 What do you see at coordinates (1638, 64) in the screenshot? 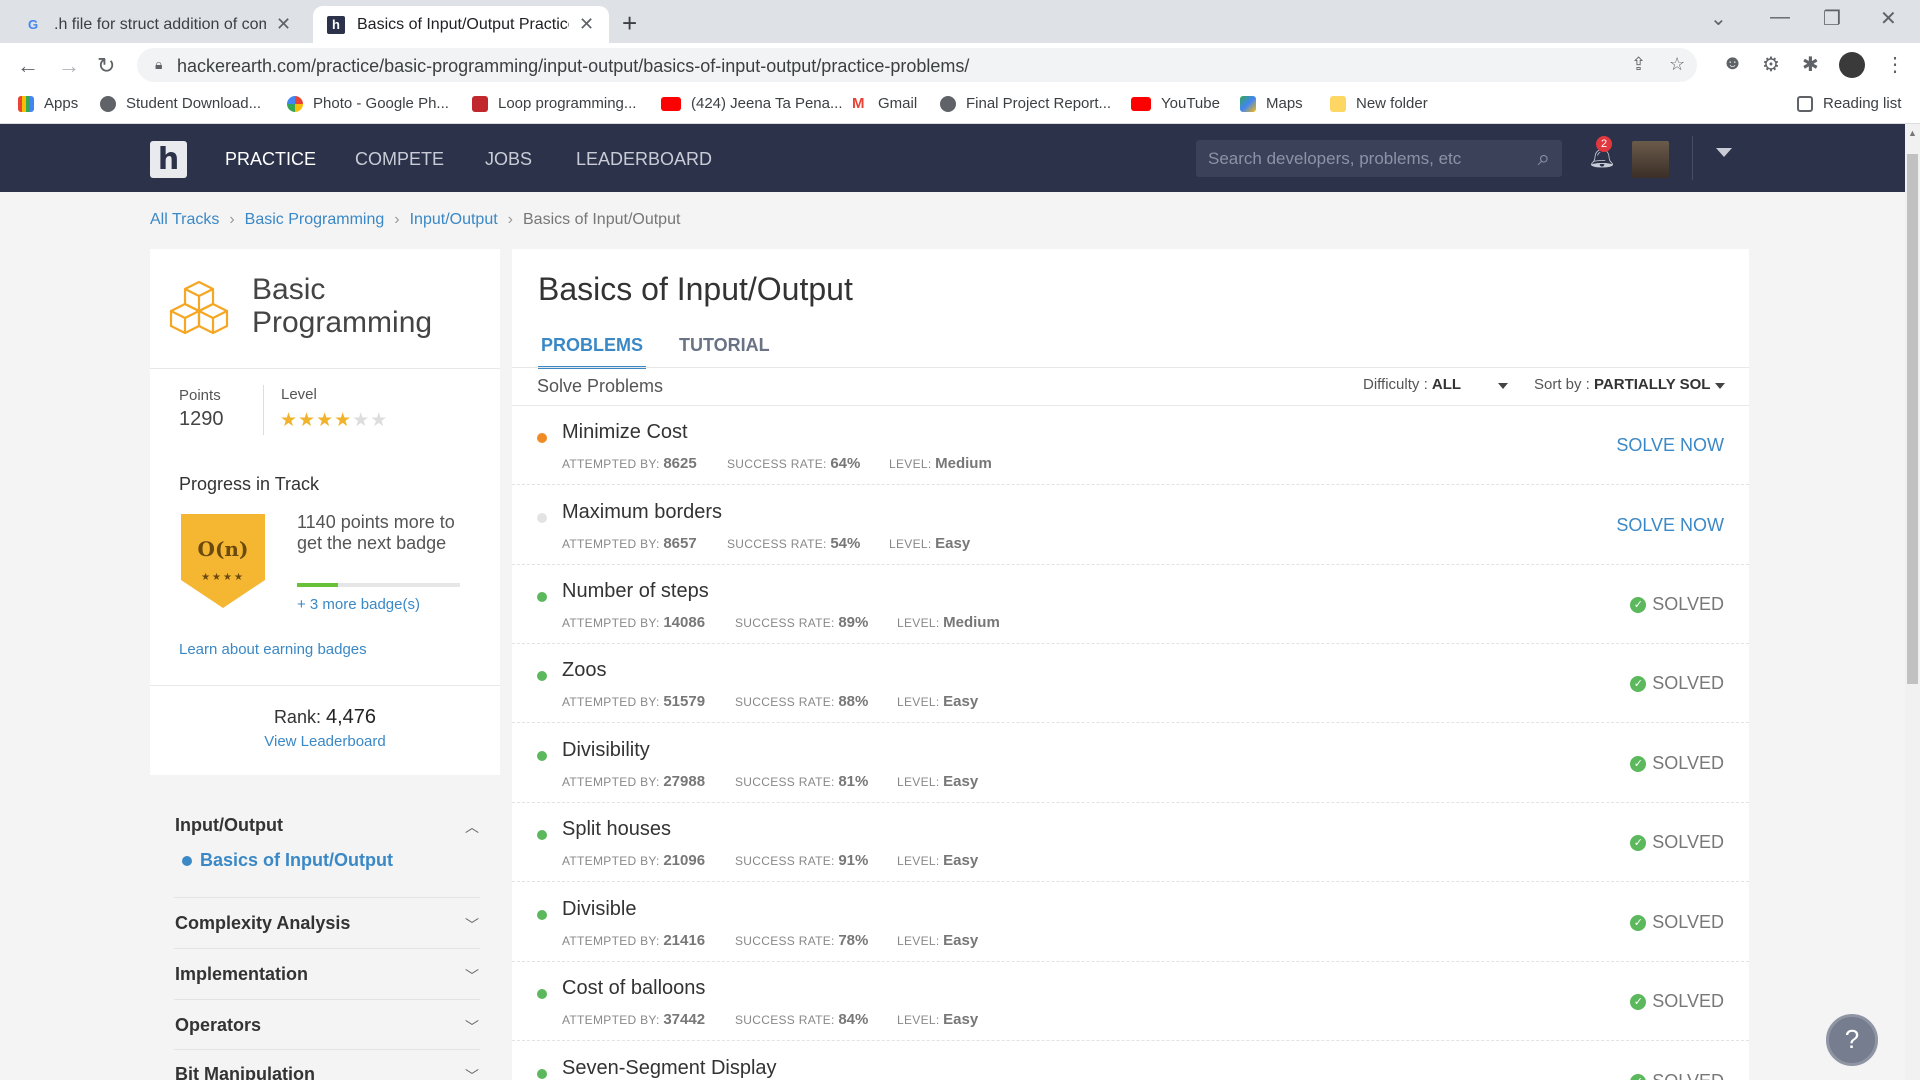
I see `share-icon: ⇪` at bounding box center [1638, 64].